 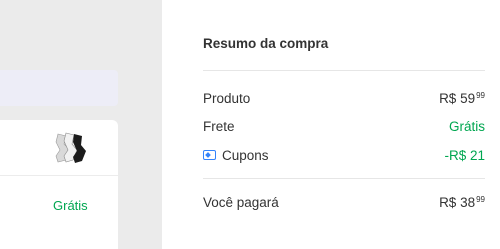 What do you see at coordinates (344, 178) in the screenshot?
I see `summary-divider-bottom` at bounding box center [344, 178].